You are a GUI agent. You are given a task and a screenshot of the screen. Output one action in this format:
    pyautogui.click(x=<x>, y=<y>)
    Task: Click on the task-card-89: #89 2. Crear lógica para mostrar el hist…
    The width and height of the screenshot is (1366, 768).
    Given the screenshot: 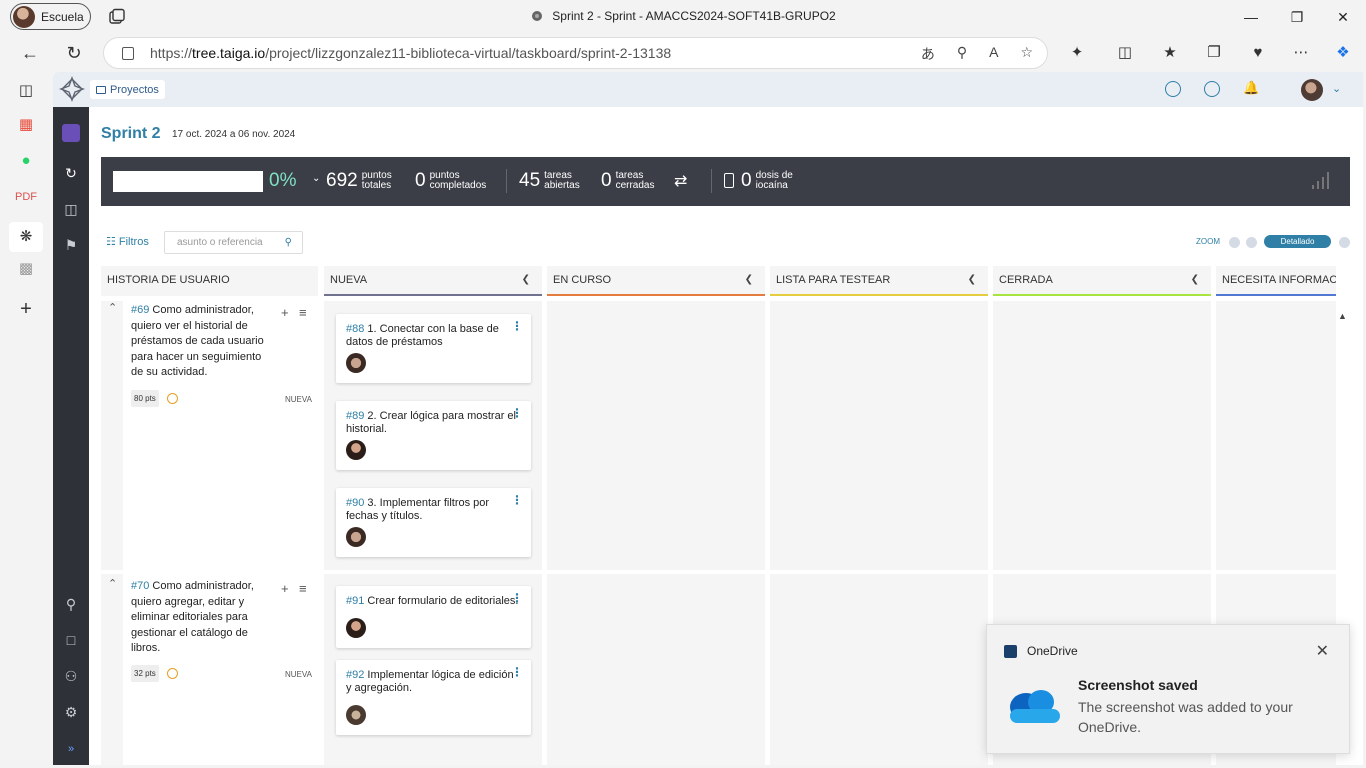 What is the action you would take?
    pyautogui.click(x=433, y=435)
    